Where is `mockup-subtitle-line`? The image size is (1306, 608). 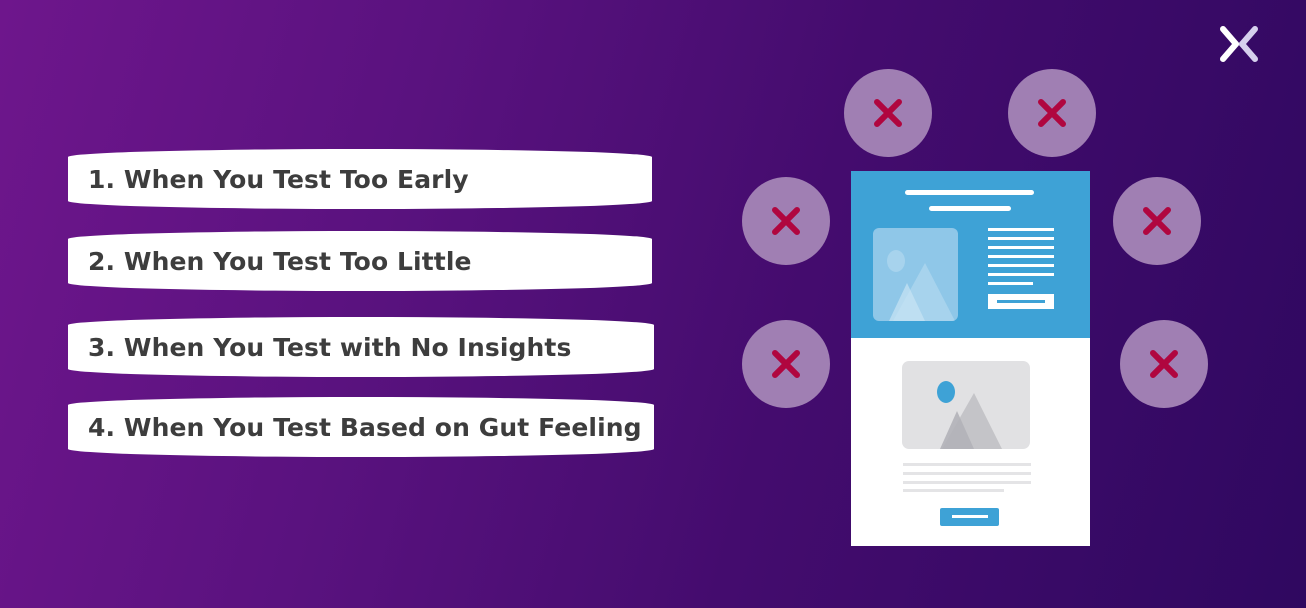 mockup-subtitle-line is located at coordinates (970, 208).